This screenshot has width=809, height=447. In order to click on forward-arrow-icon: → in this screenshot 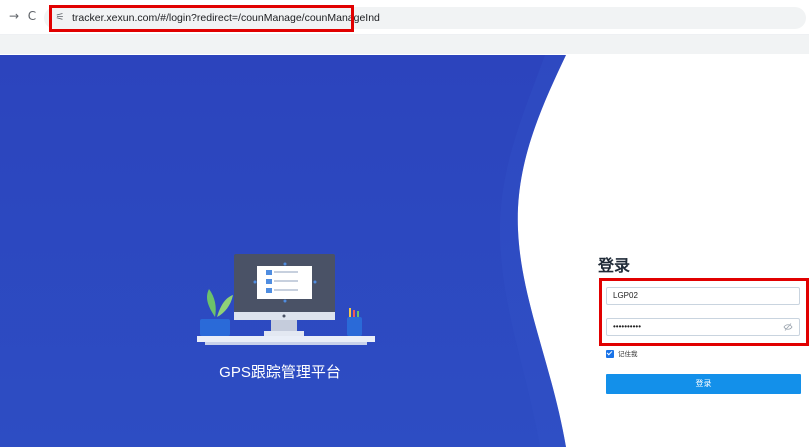, I will do `click(14, 16)`.